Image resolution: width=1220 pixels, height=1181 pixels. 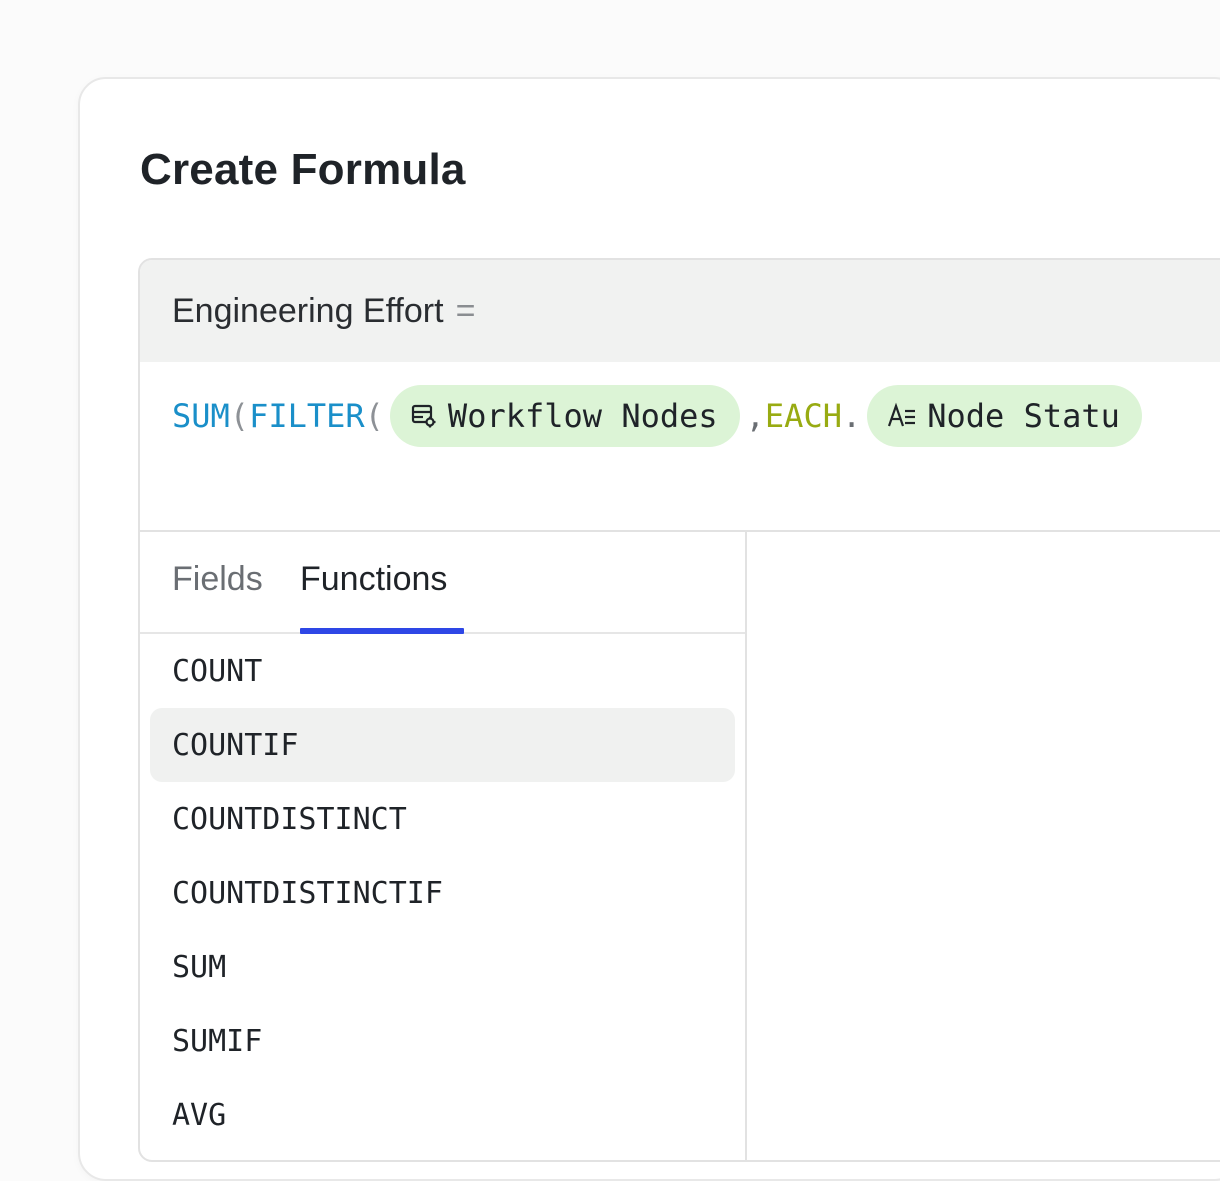 I want to click on panel-tabs: Fields Functions, so click(x=442, y=583).